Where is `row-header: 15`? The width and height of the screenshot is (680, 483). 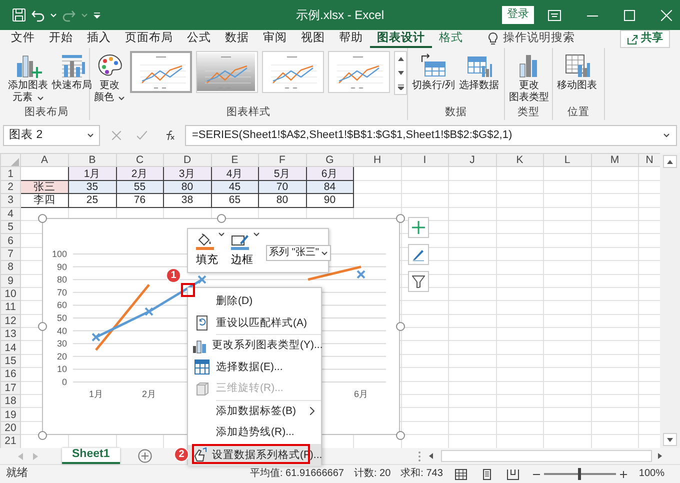
row-header: 15 is located at coordinates (10, 361).